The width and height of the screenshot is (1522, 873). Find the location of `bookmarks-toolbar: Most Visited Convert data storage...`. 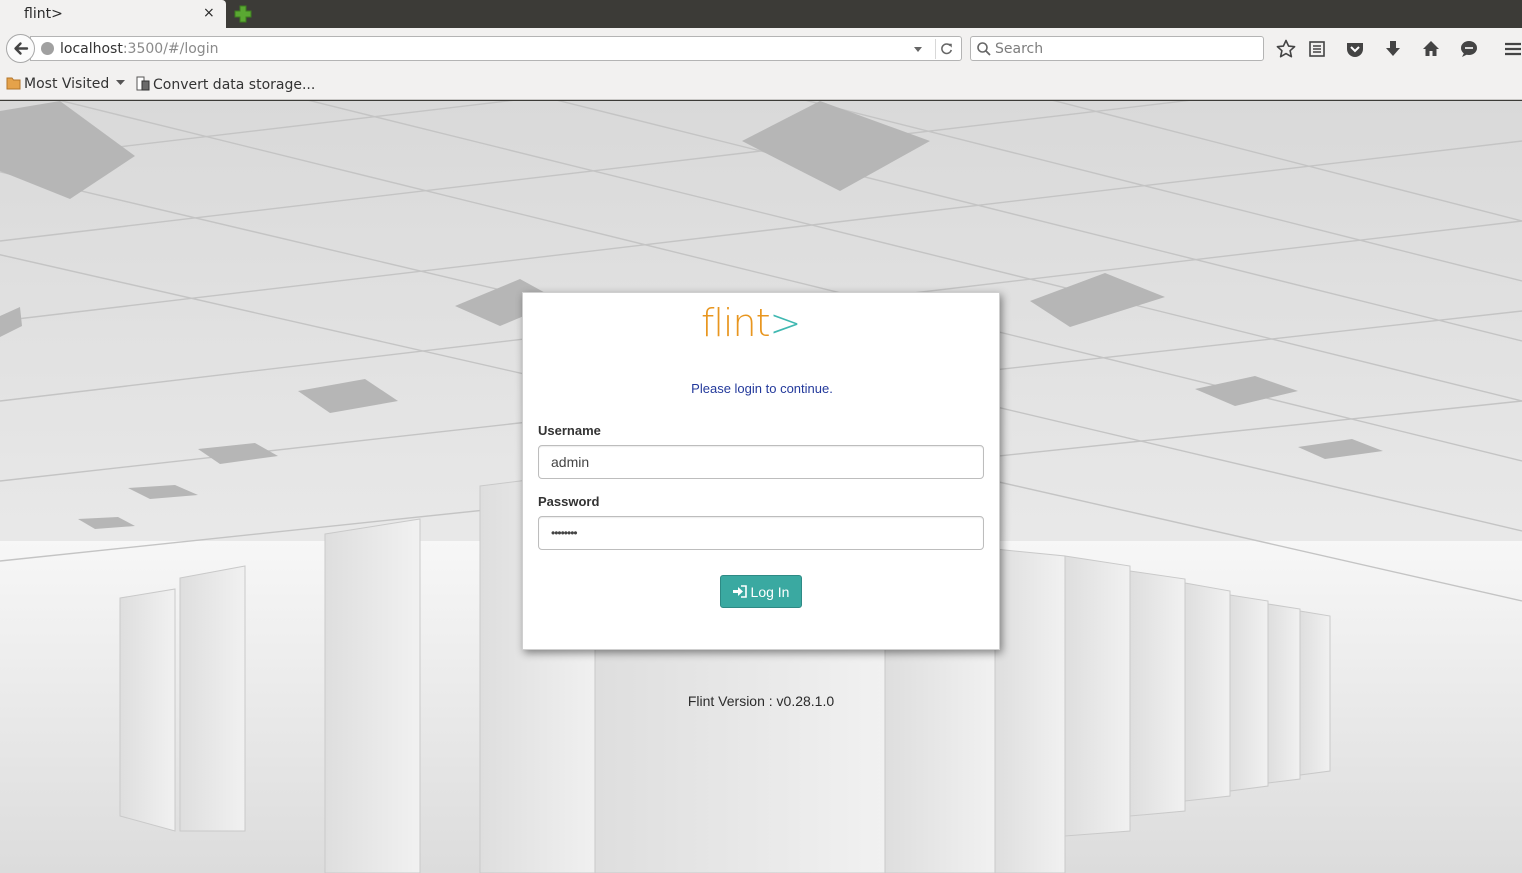

bookmarks-toolbar: Most Visited Convert data storage... is located at coordinates (761, 85).